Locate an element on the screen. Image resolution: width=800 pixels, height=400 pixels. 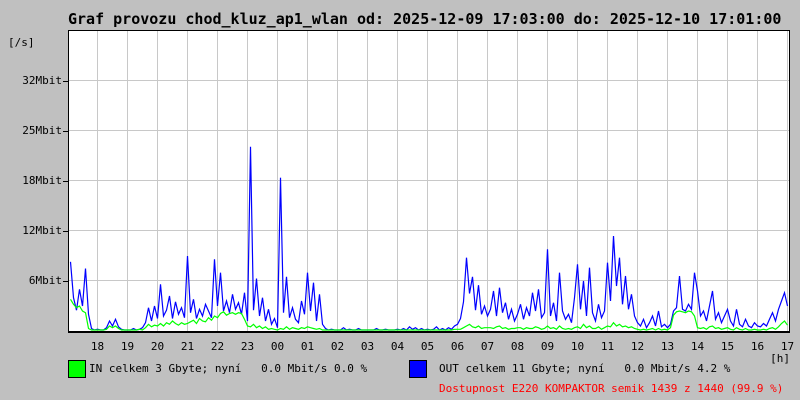
x-tick-label: 06 is located at coordinates (457, 346).